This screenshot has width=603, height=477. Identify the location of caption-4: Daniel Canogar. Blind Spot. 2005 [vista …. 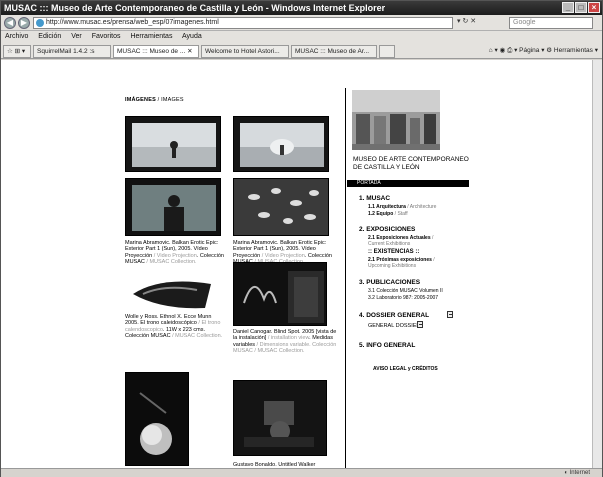
(285, 342).